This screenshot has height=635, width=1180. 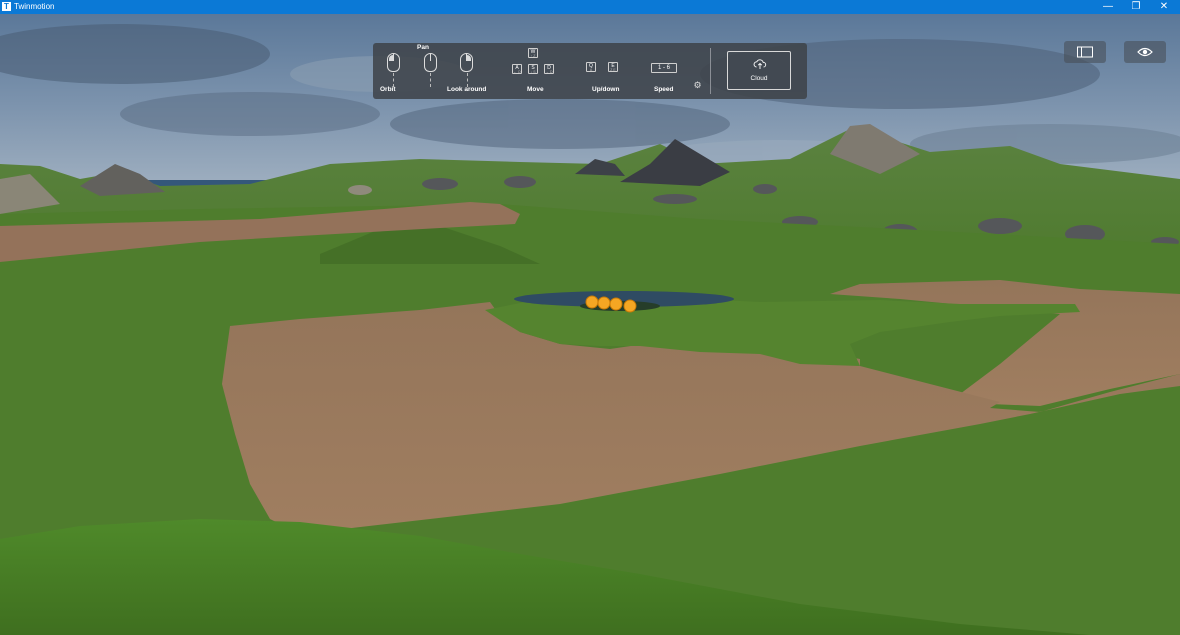 I want to click on key-q: QA, so click(x=591, y=67).